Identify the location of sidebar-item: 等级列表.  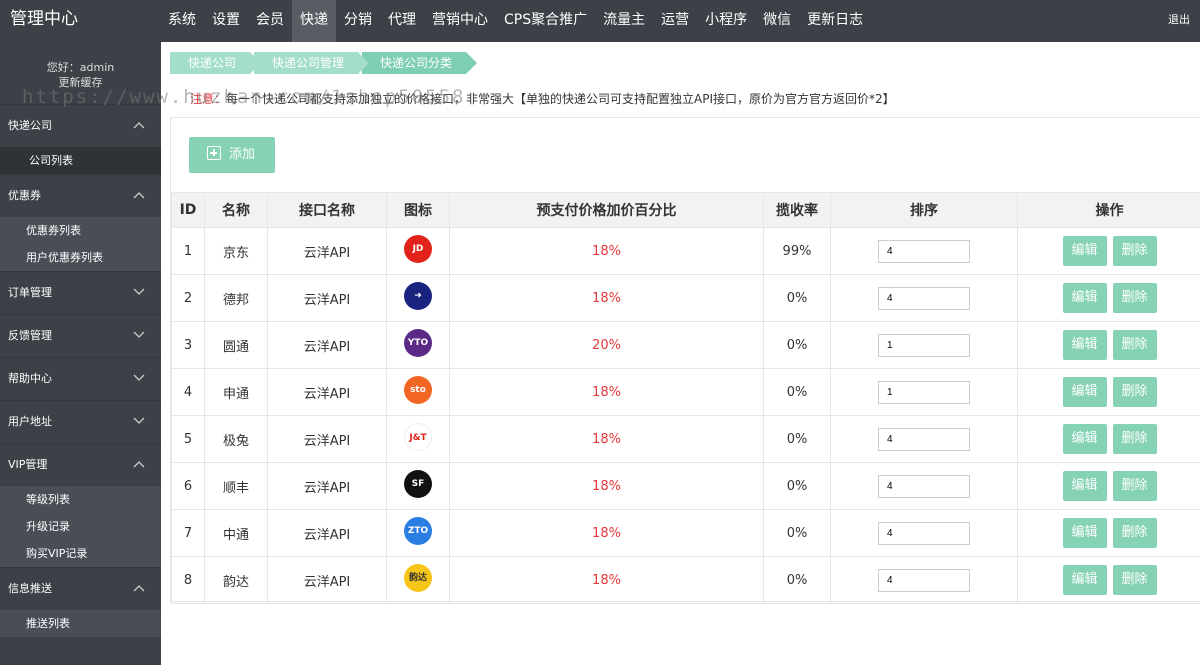
(80, 499).